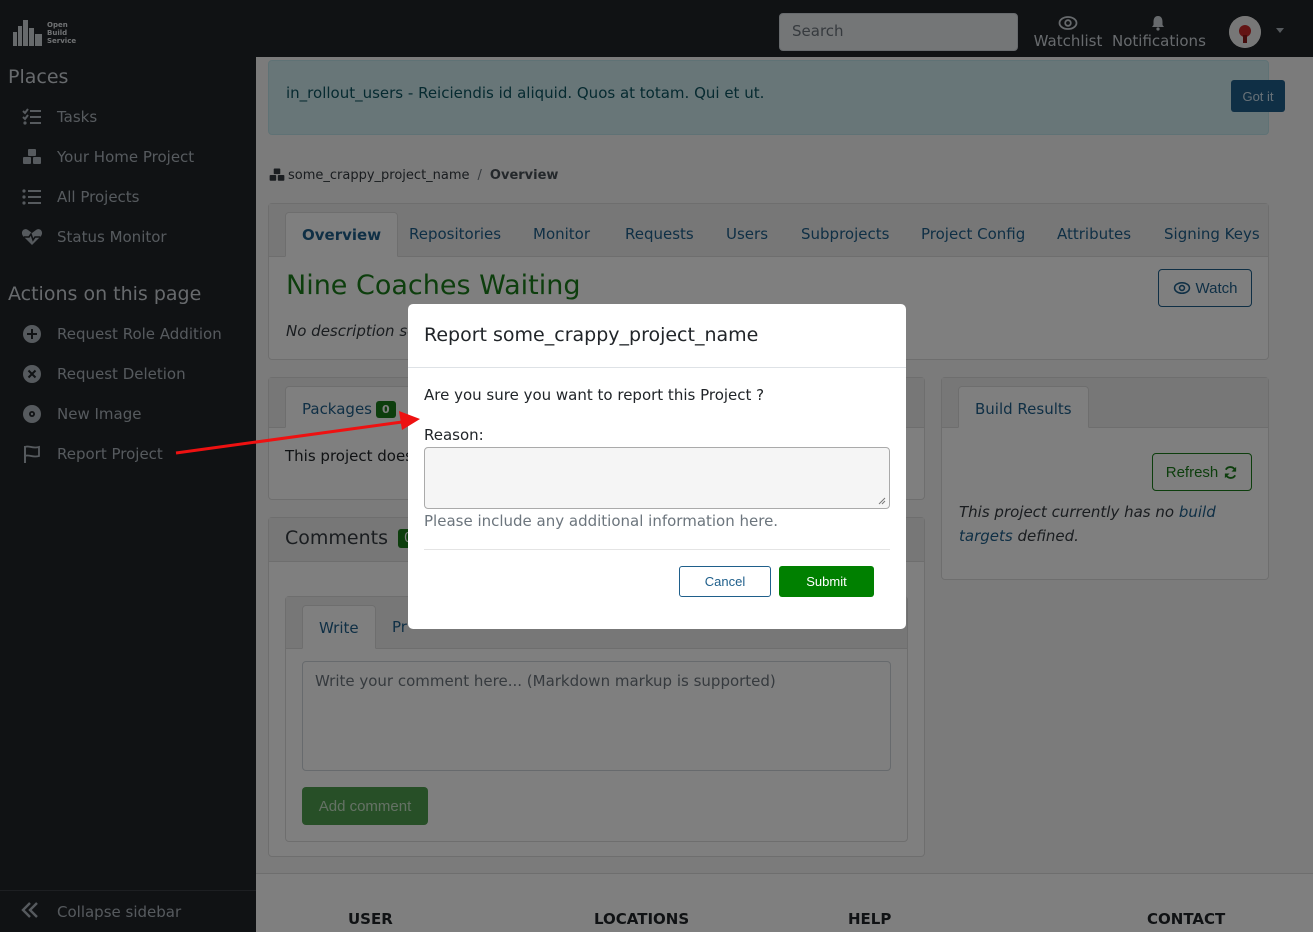 The height and width of the screenshot is (932, 1313). What do you see at coordinates (454, 435) in the screenshot?
I see `reason-label: Reason:` at bounding box center [454, 435].